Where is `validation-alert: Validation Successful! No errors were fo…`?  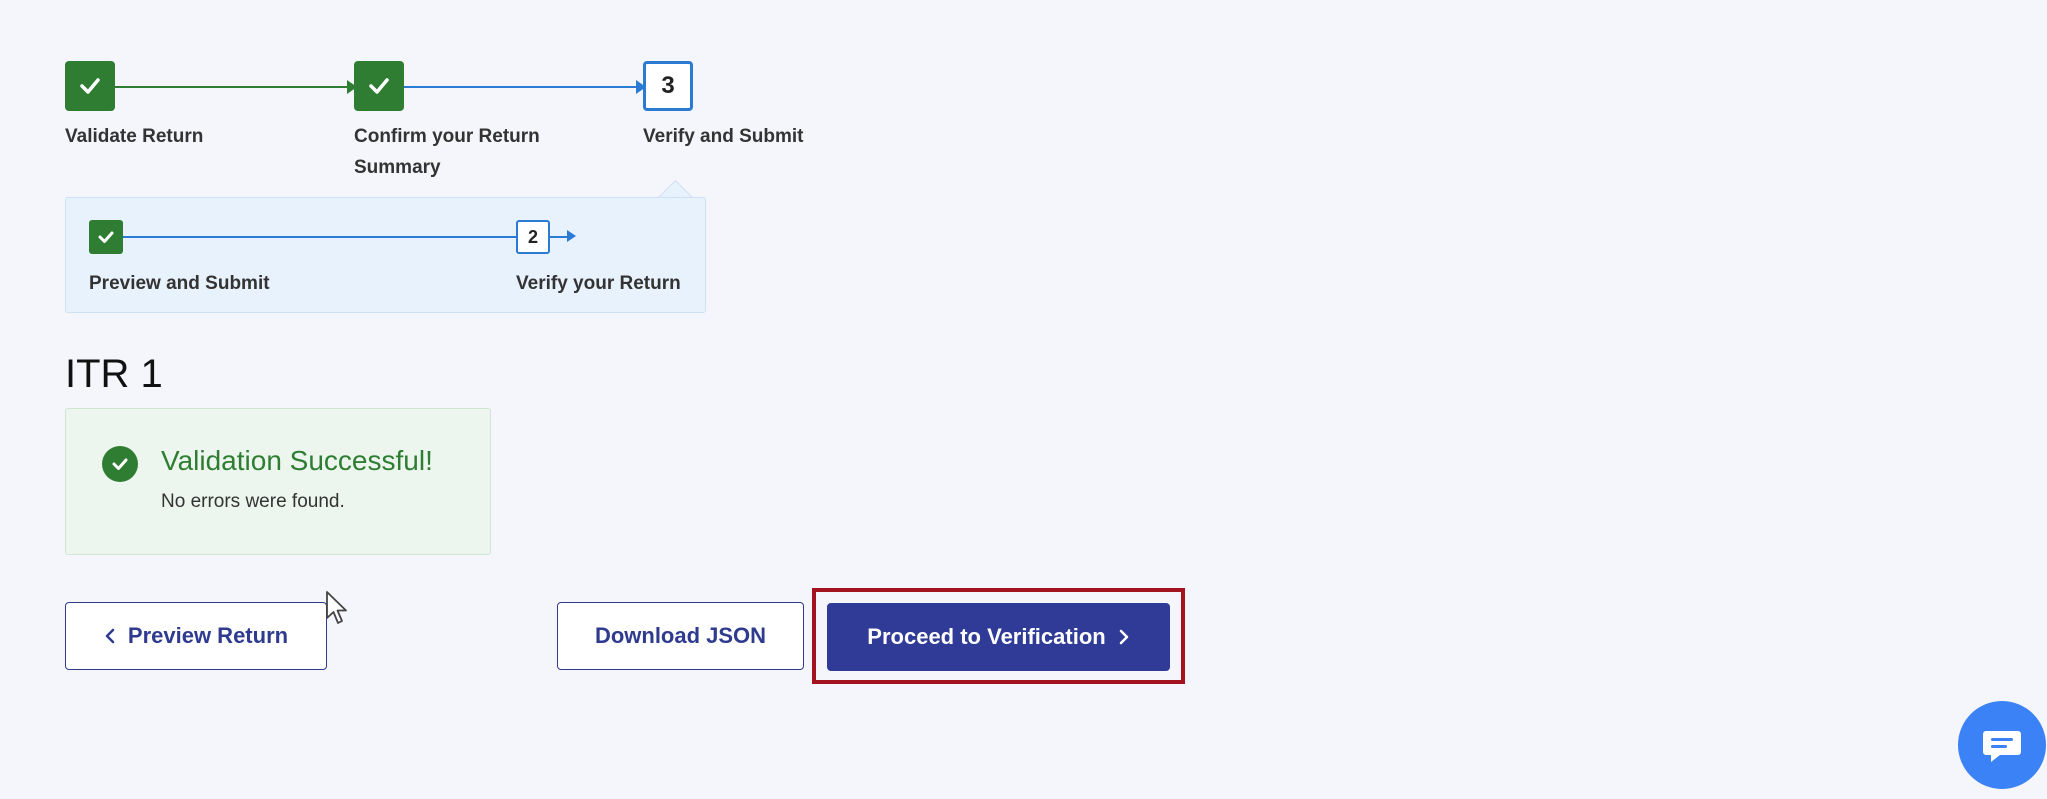 validation-alert: Validation Successful! No errors were fo… is located at coordinates (278, 481).